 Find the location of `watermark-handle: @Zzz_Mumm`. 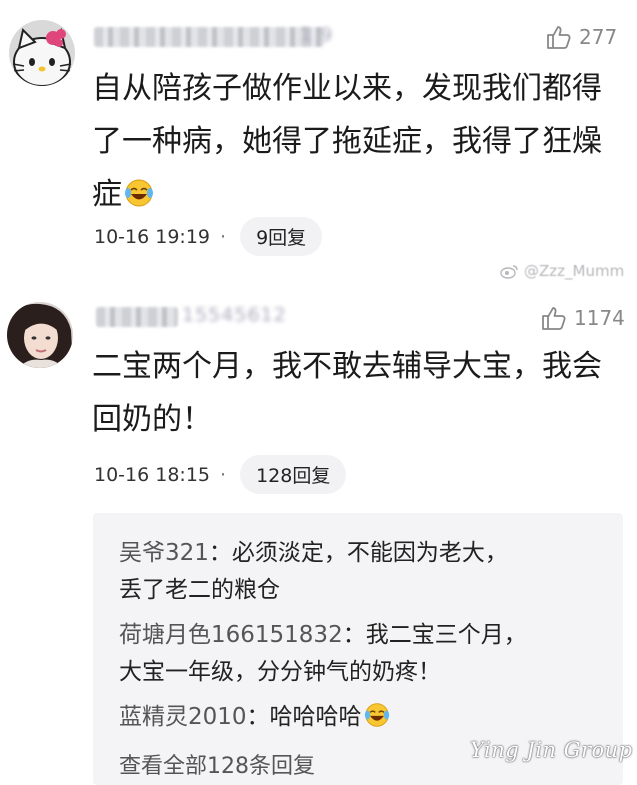

watermark-handle: @Zzz_Mumm is located at coordinates (574, 271).